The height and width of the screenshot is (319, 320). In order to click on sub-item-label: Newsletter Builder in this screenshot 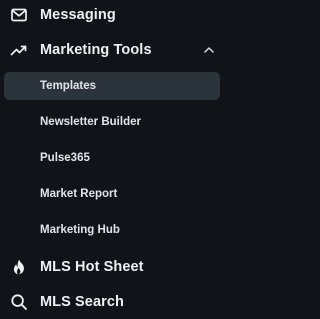, I will do `click(90, 122)`.